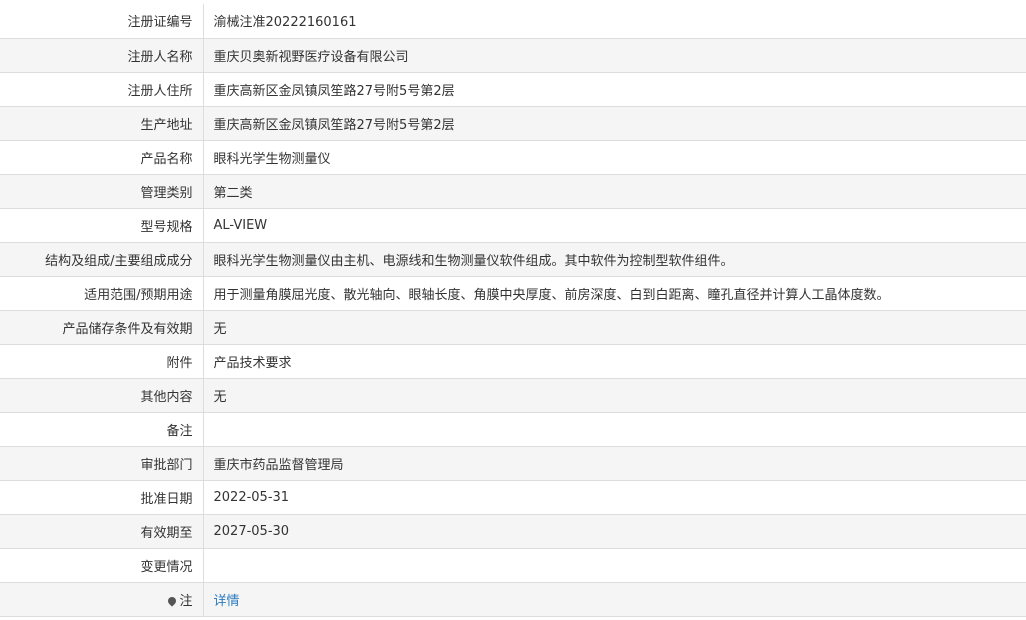 This screenshot has width=1026, height=620. Describe the element at coordinates (614, 259) in the screenshot. I see `row-value: 眼科光学生物测量仪由主机、电源线和生物测量仪软件组成。其中软件为控制型软件组件。` at that location.